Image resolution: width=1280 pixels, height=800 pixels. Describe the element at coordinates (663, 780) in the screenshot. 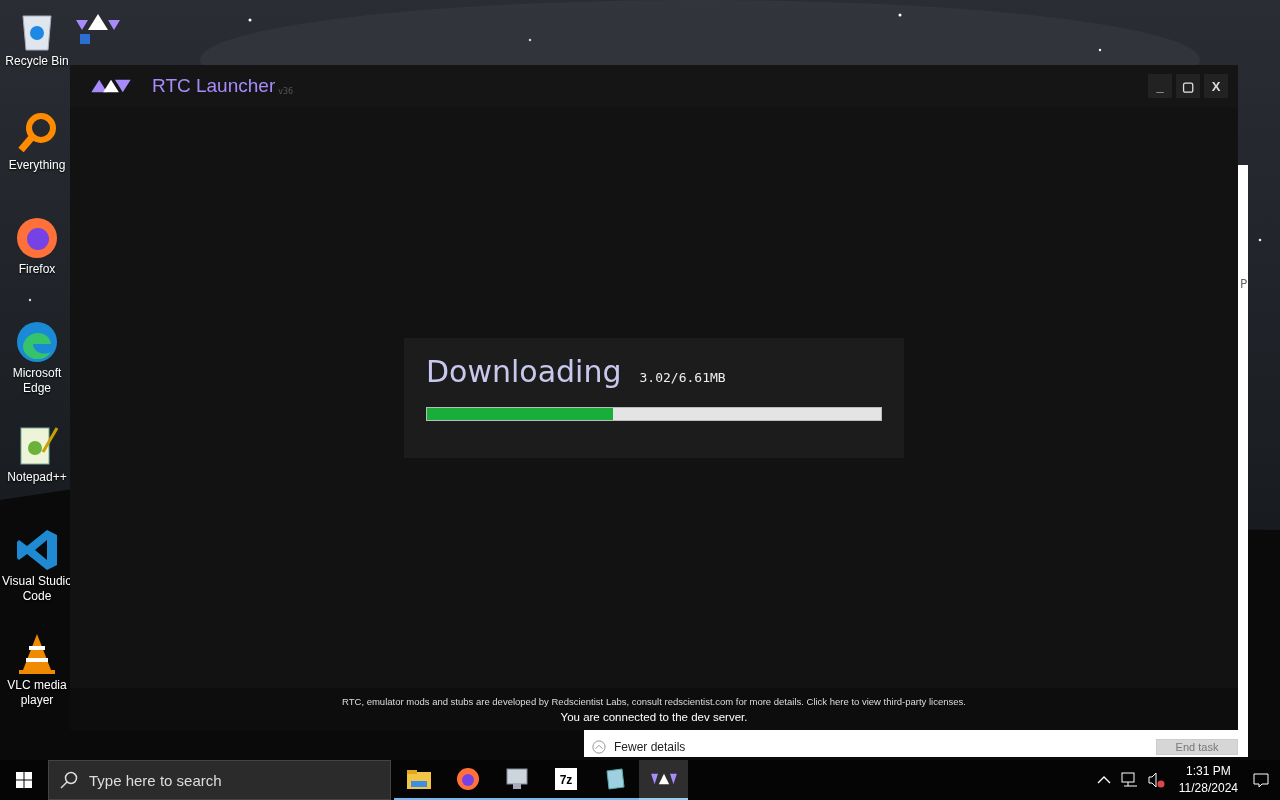

I see `taskbar-app` at that location.